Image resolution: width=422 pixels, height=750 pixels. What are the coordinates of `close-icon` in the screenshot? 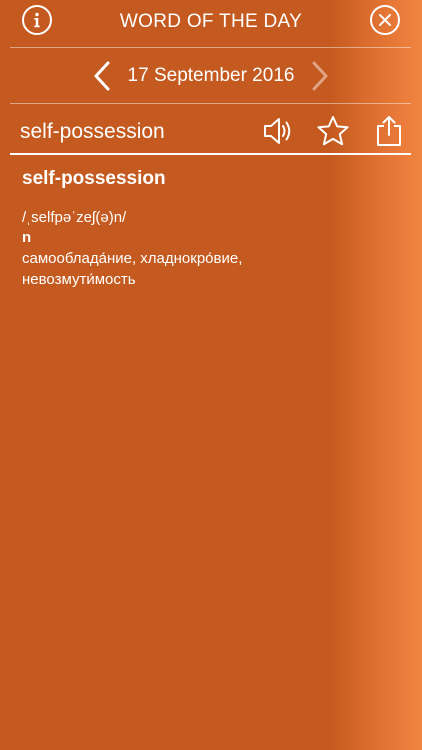 It's located at (385, 20).